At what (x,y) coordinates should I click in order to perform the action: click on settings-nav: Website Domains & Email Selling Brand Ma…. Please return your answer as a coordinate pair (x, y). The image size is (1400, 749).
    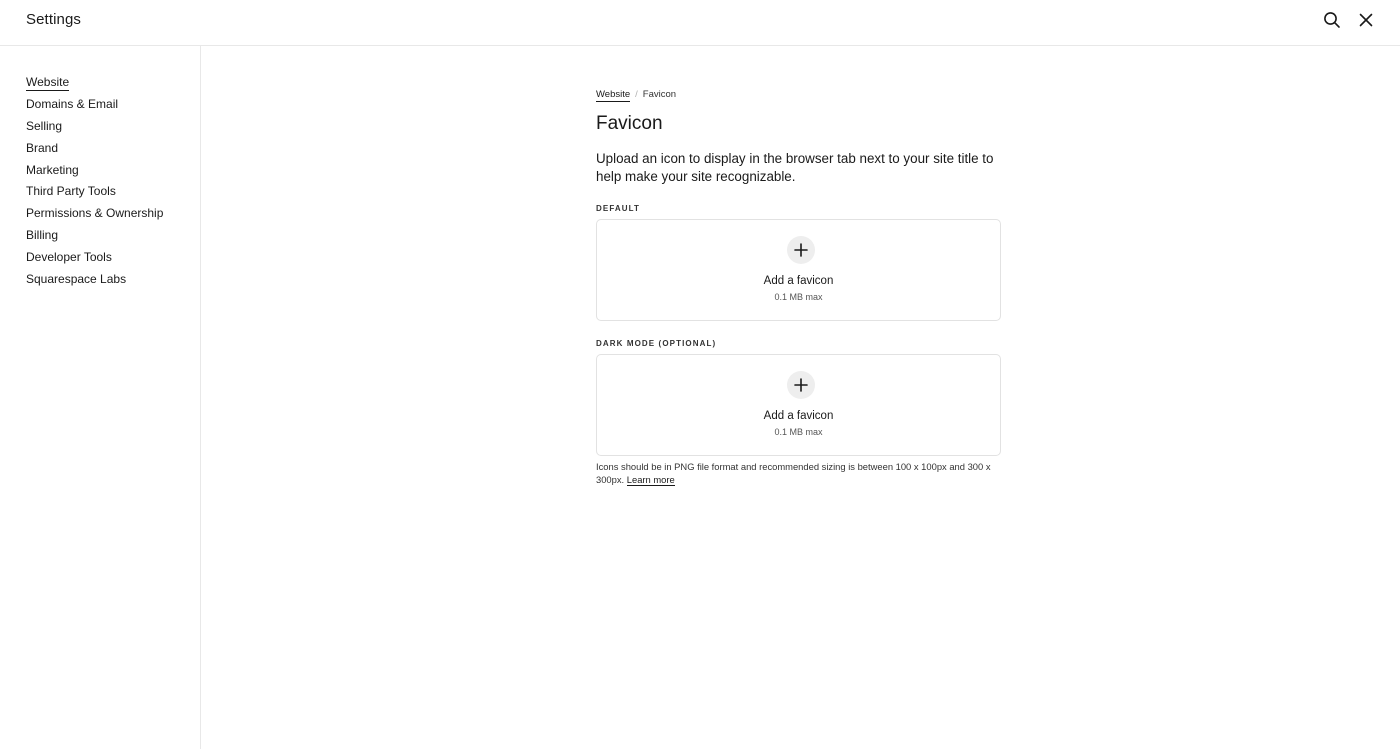
    Looking at the image, I should click on (94, 181).